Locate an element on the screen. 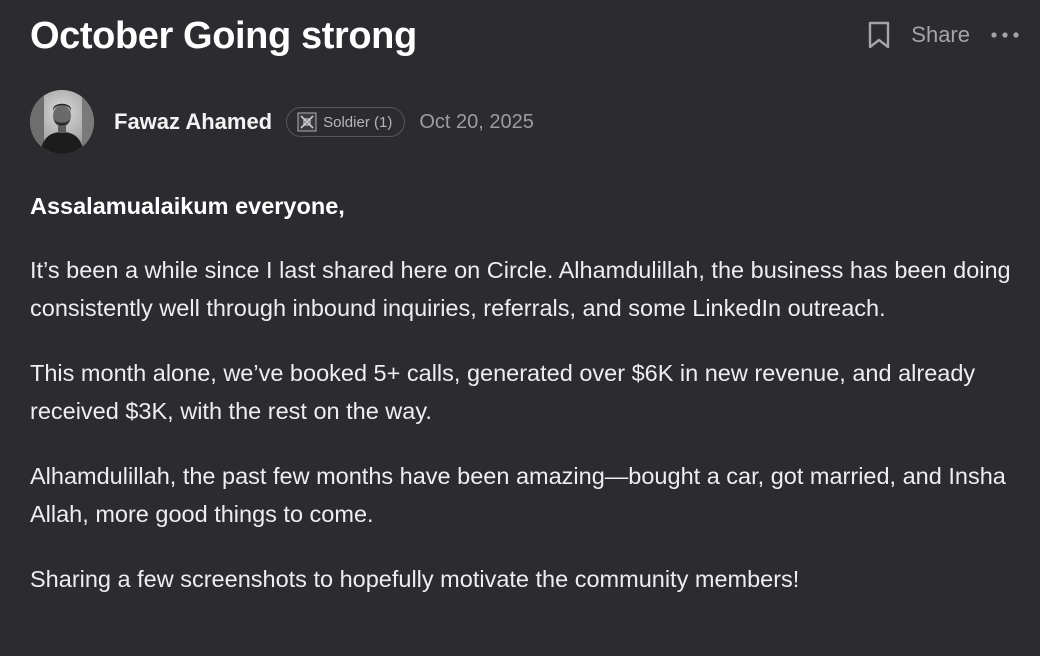 The height and width of the screenshot is (656, 1040). bookmark-button is located at coordinates (879, 35).